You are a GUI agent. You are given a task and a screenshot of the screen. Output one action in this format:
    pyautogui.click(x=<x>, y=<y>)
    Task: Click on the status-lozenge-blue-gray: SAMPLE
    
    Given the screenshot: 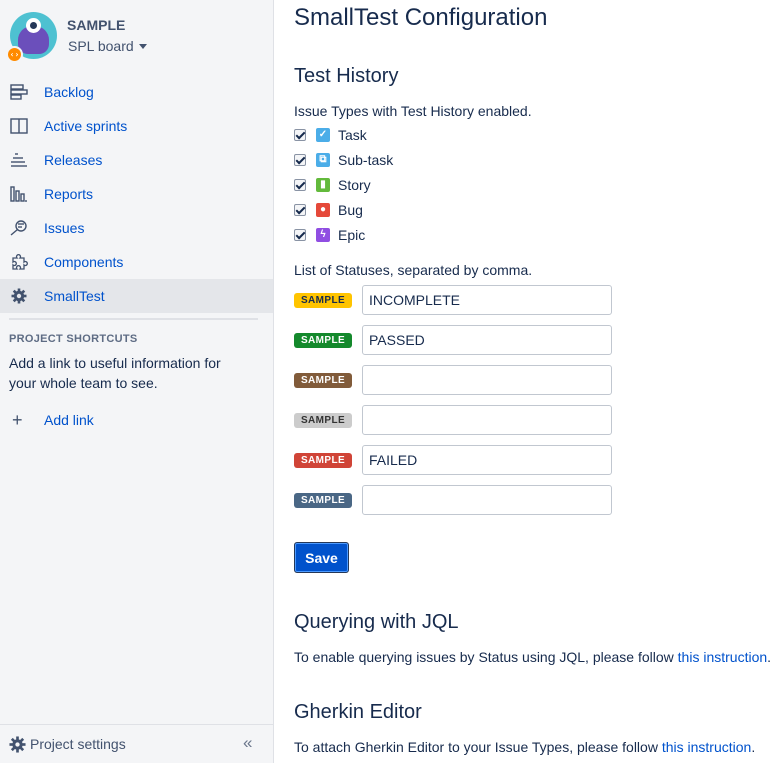 What is the action you would take?
    pyautogui.click(x=323, y=500)
    